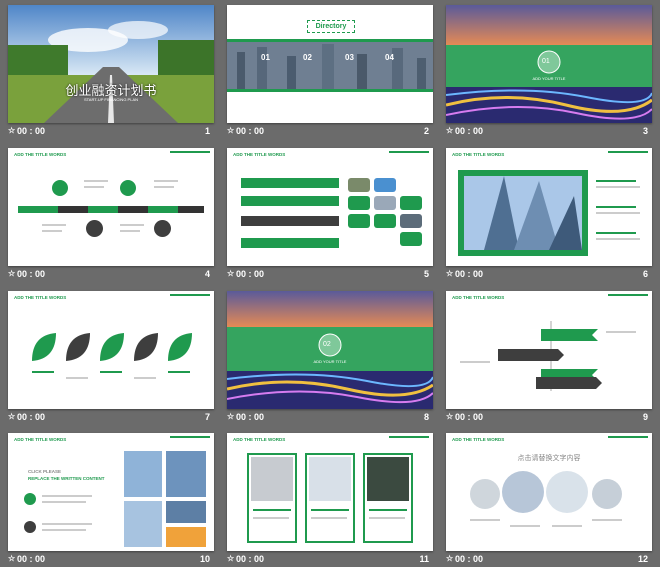  I want to click on dir-item-1: 01, so click(265, 57).